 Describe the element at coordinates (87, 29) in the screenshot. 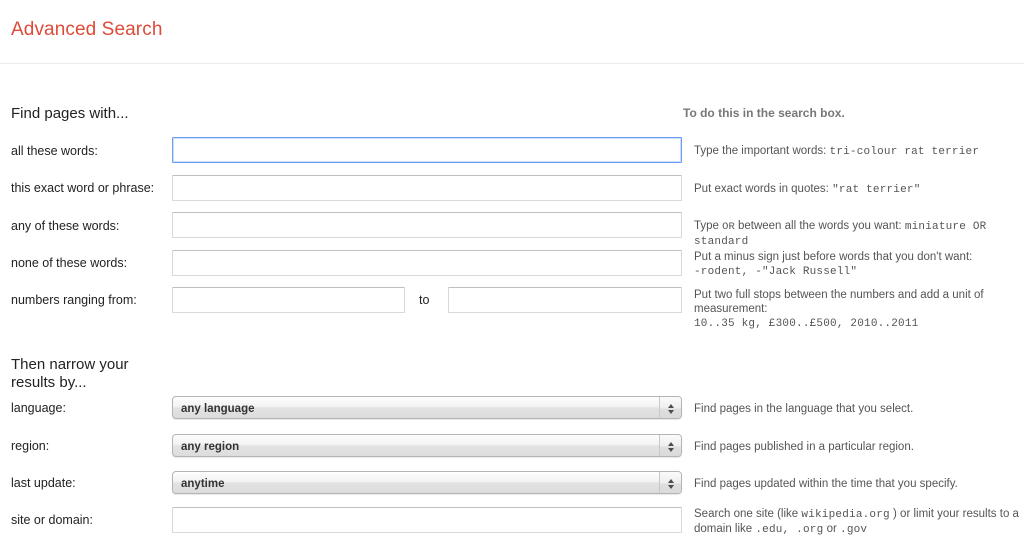

I see `page-title: Advanced Search` at that location.